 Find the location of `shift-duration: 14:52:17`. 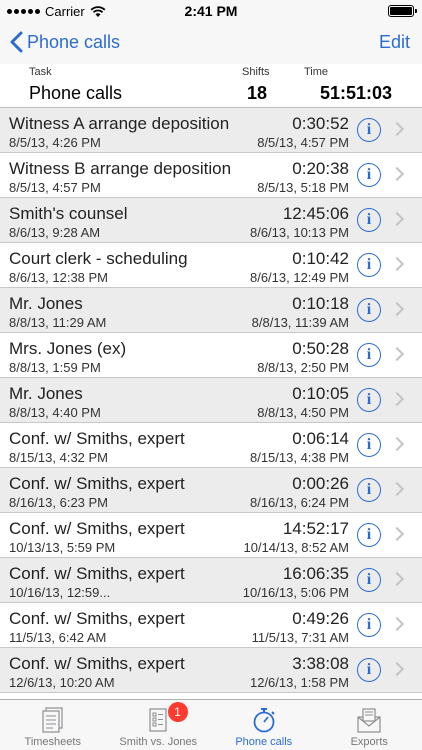

shift-duration: 14:52:17 is located at coordinates (315, 528).